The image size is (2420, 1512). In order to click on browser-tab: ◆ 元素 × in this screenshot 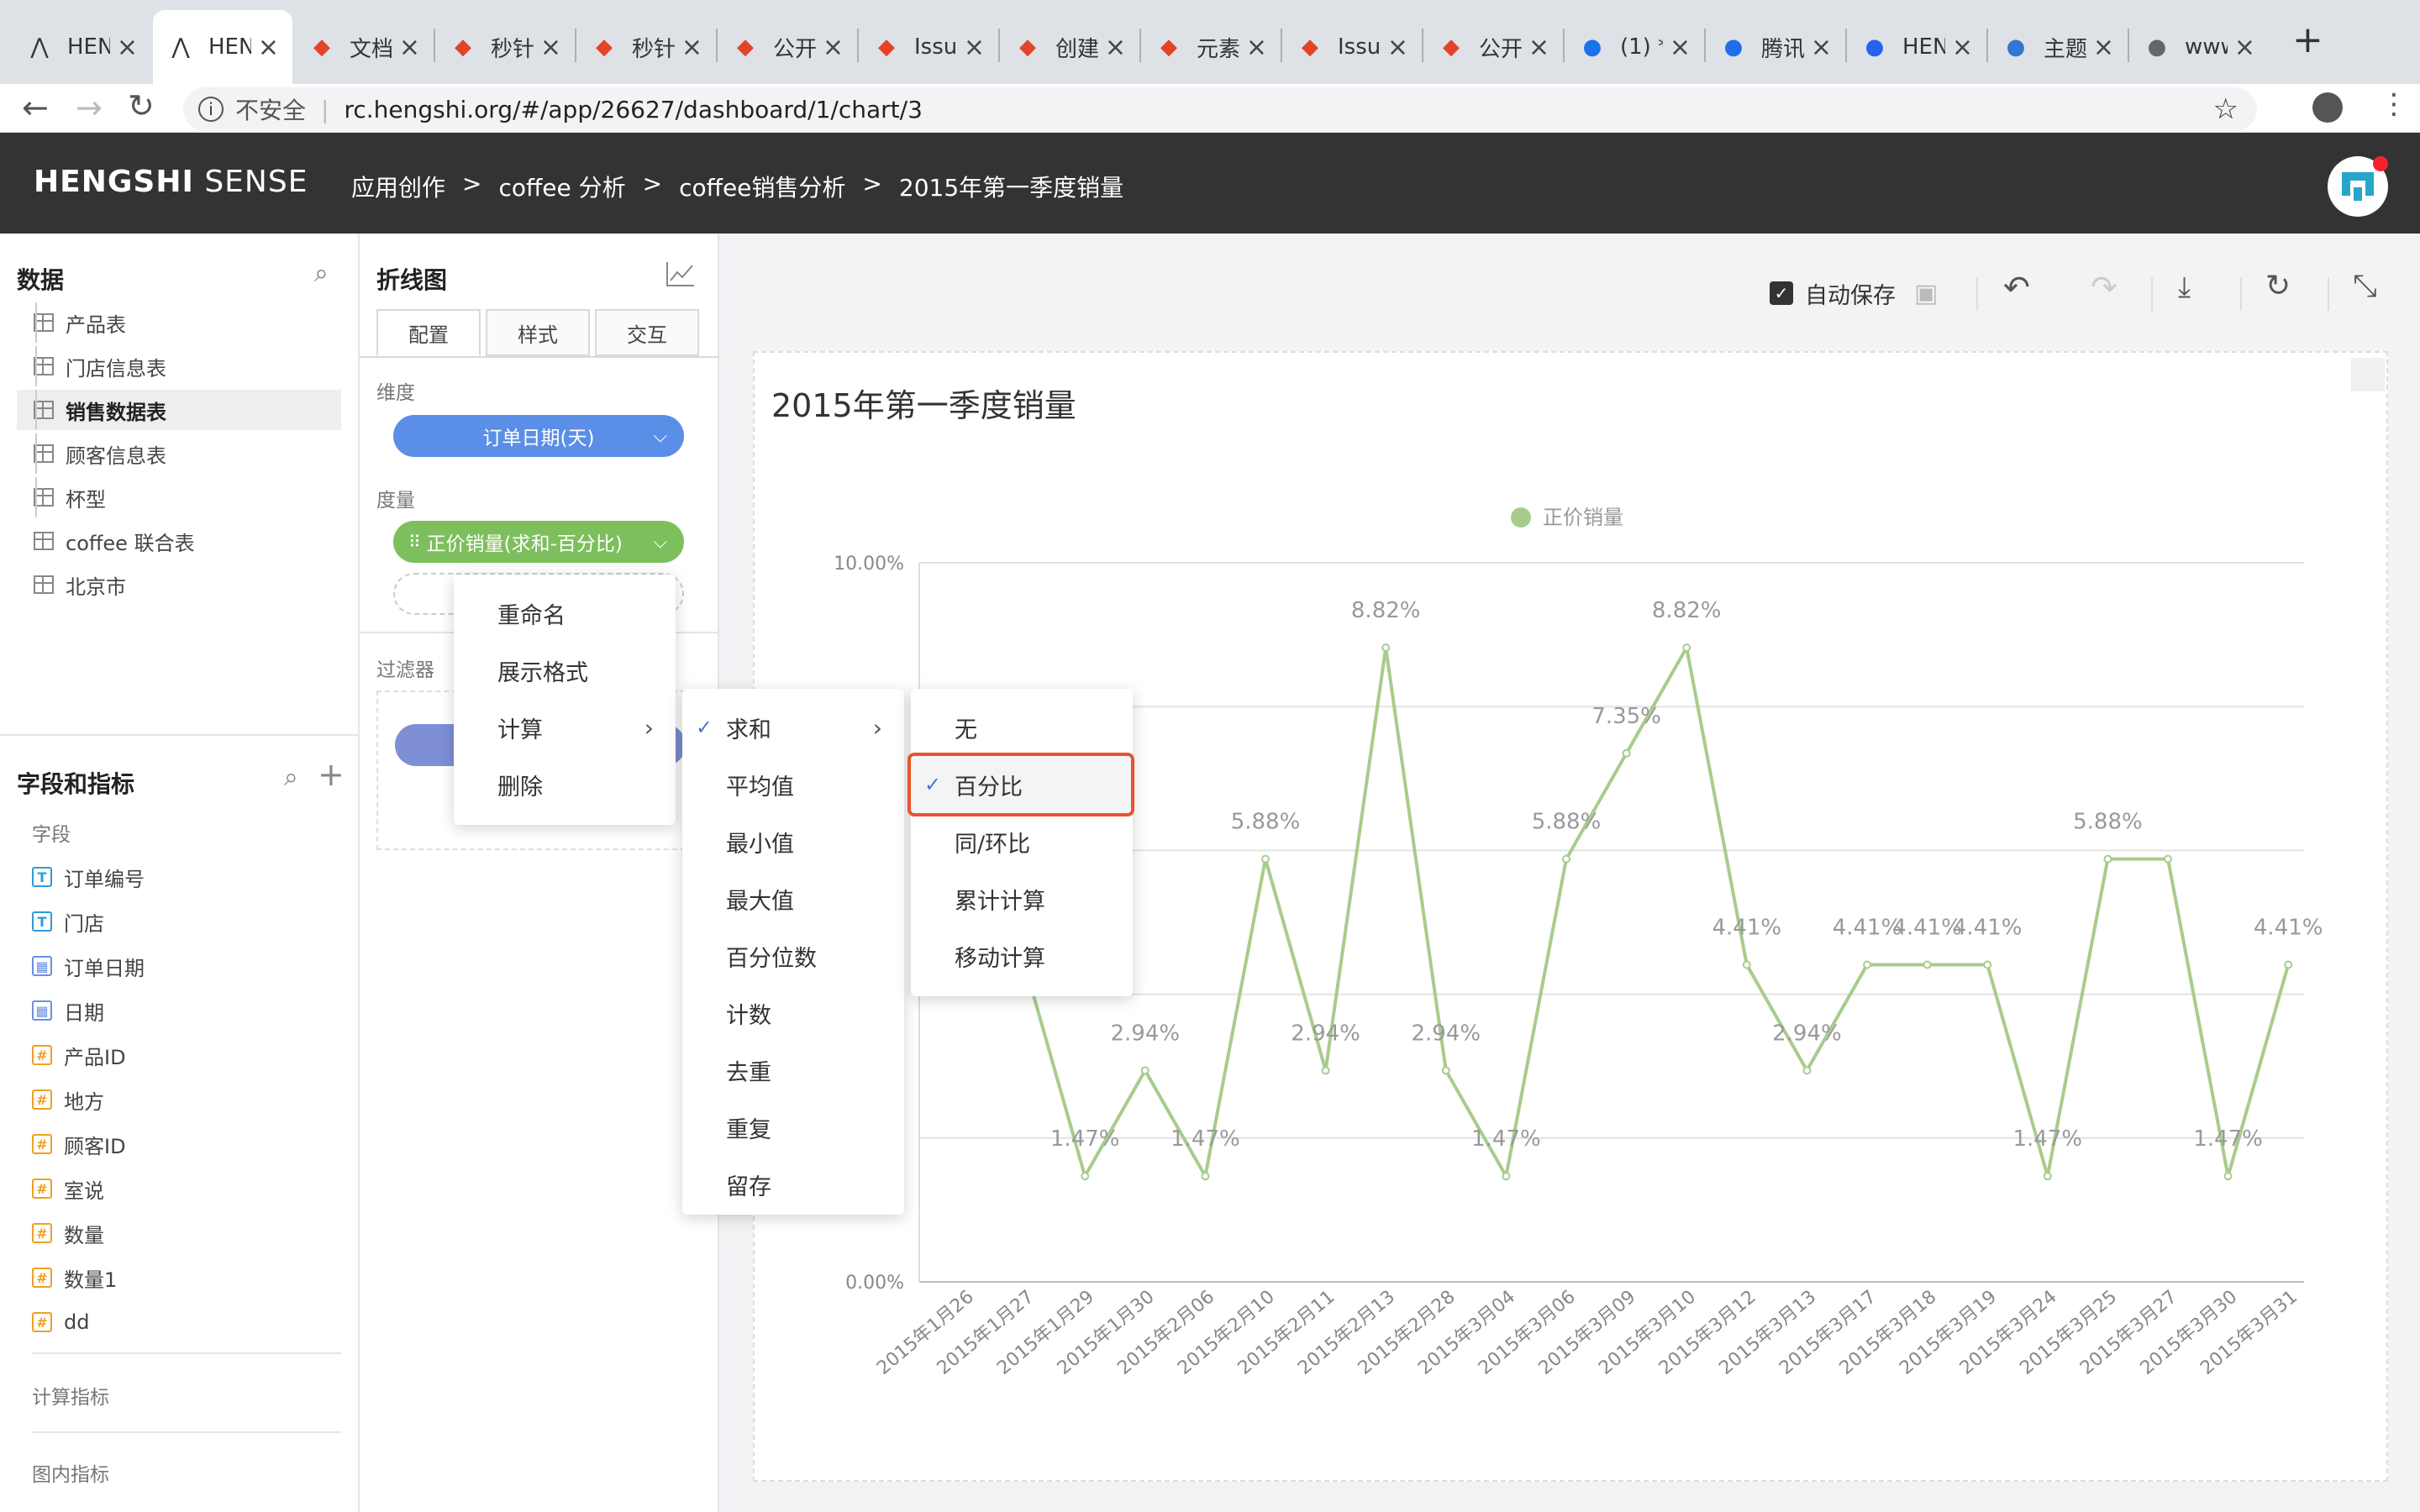, I will do `click(1211, 47)`.